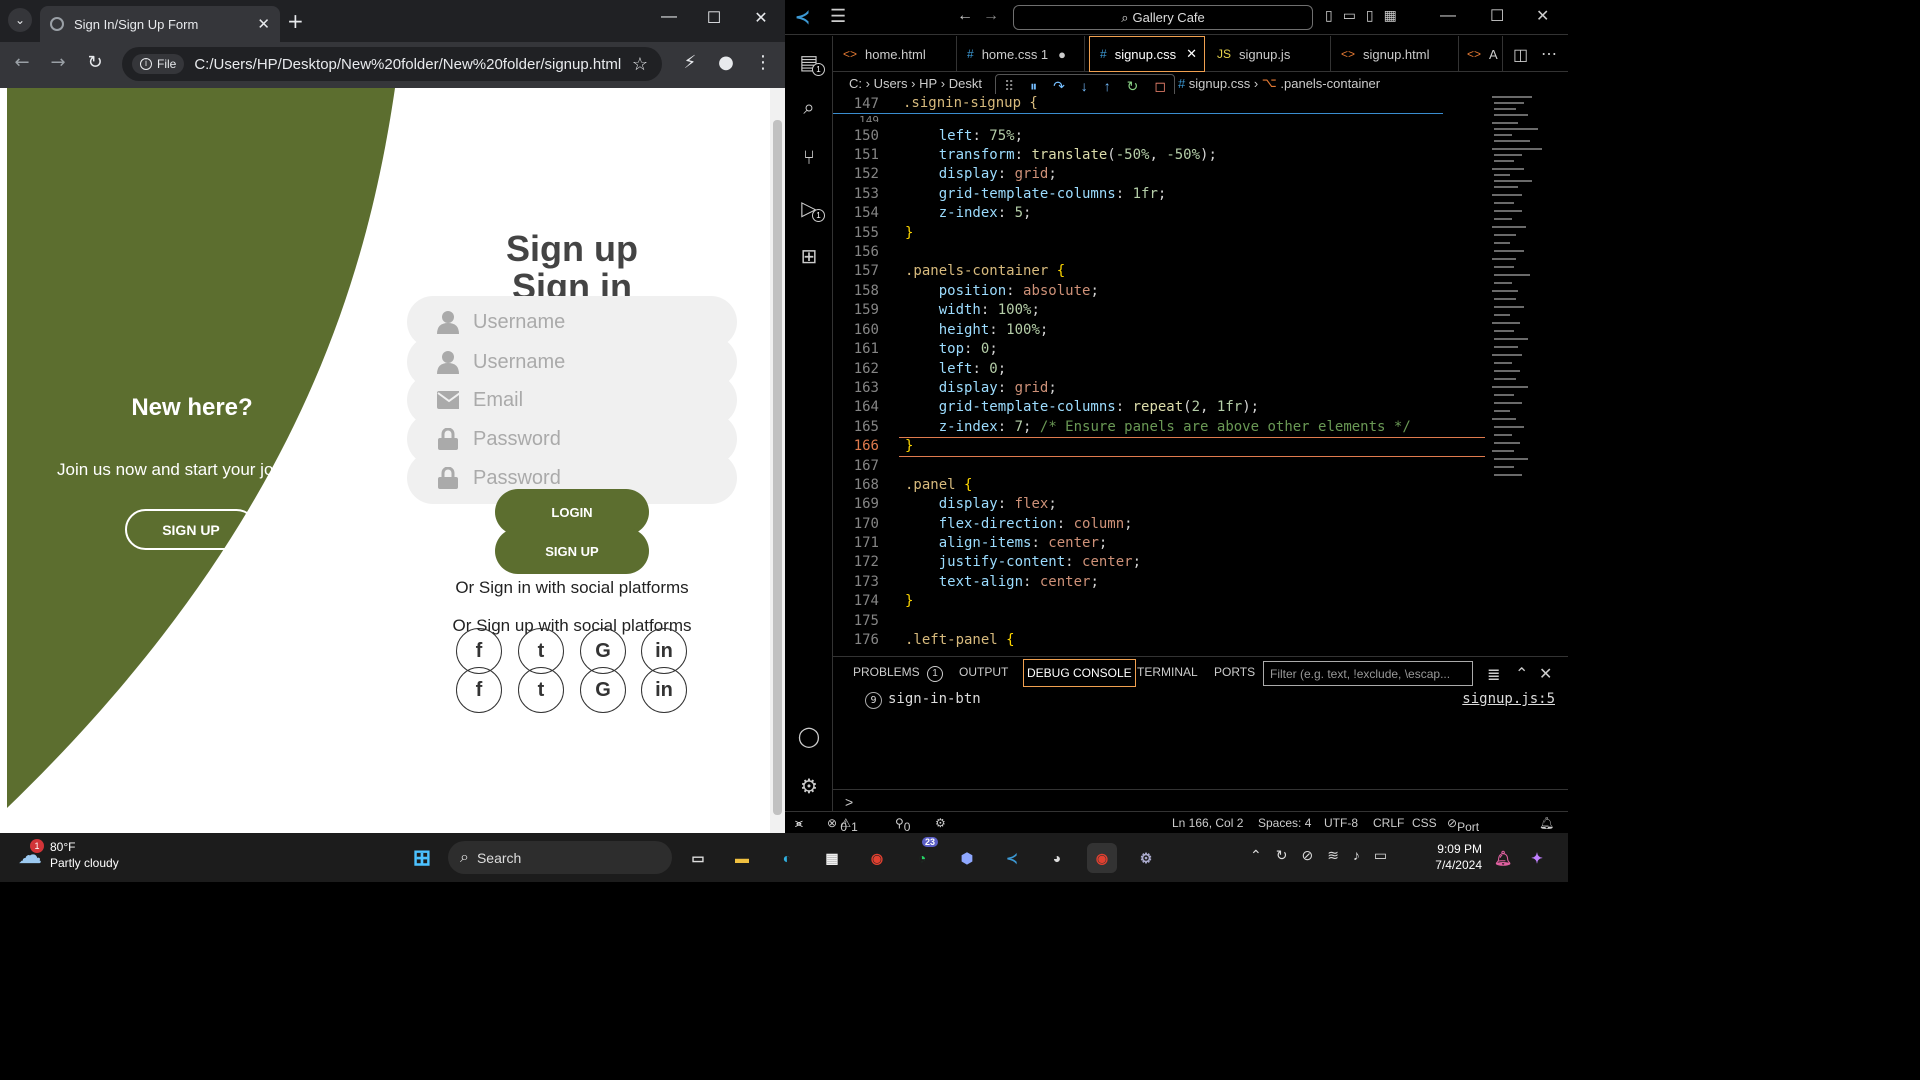  I want to click on tab-search-button: ⌄, so click(20, 20).